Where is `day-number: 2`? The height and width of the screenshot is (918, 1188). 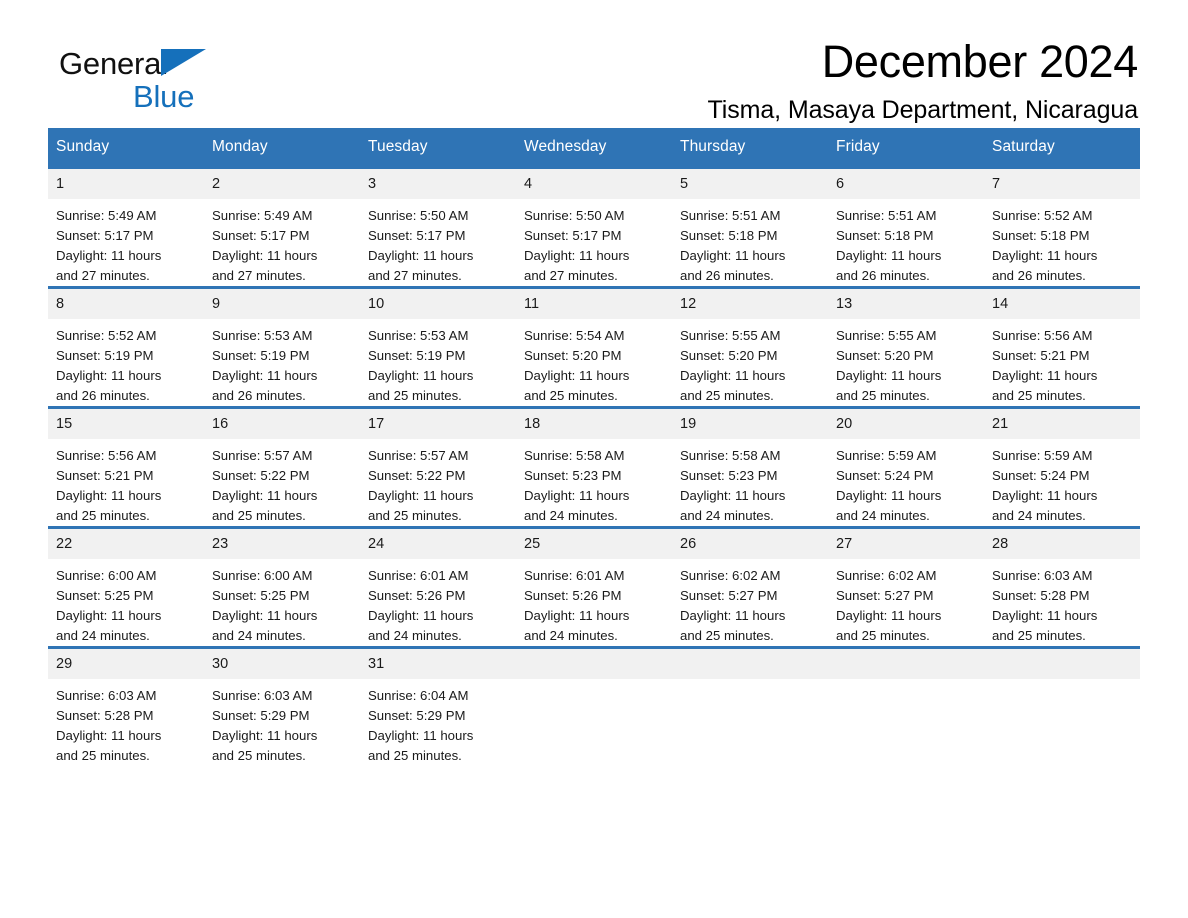
day-number: 2 is located at coordinates (282, 184).